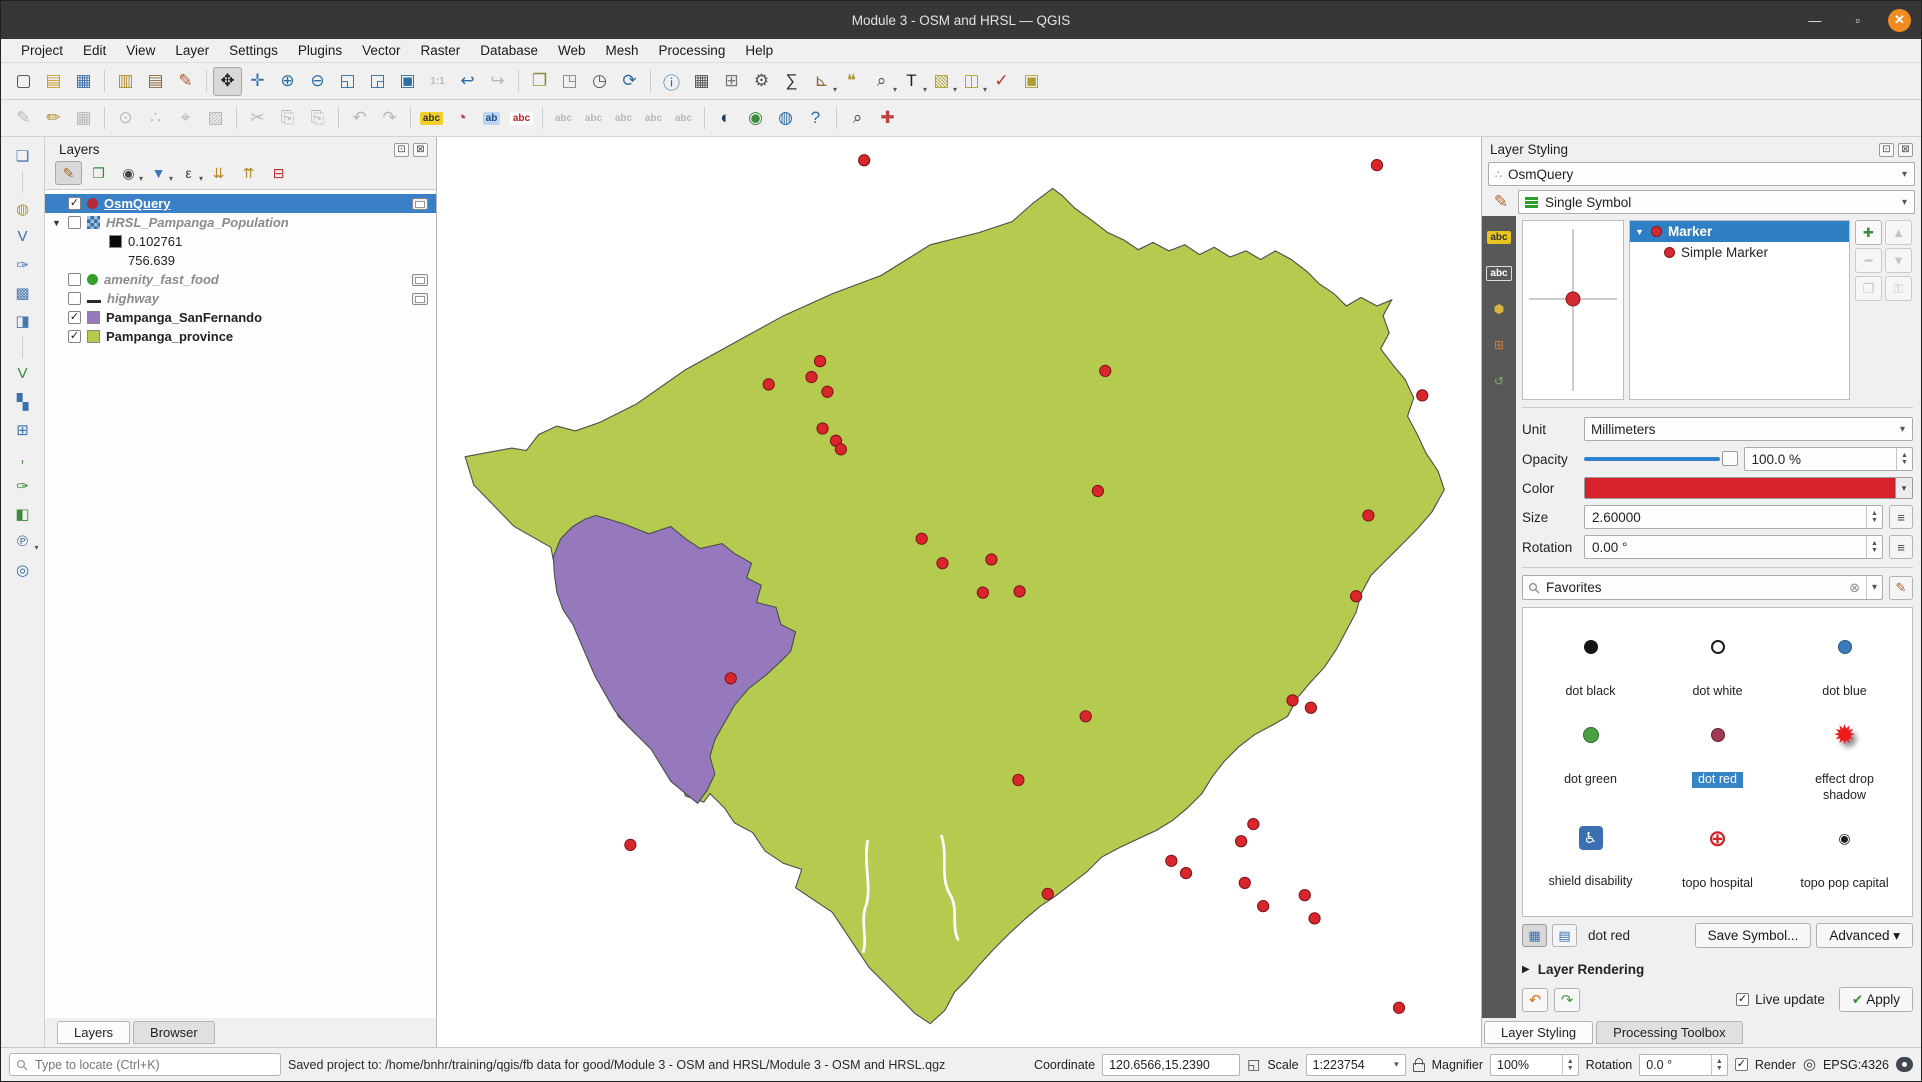 The height and width of the screenshot is (1082, 1922). What do you see at coordinates (755, 118) in the screenshot?
I see `osm-place-search-button: ◉` at bounding box center [755, 118].